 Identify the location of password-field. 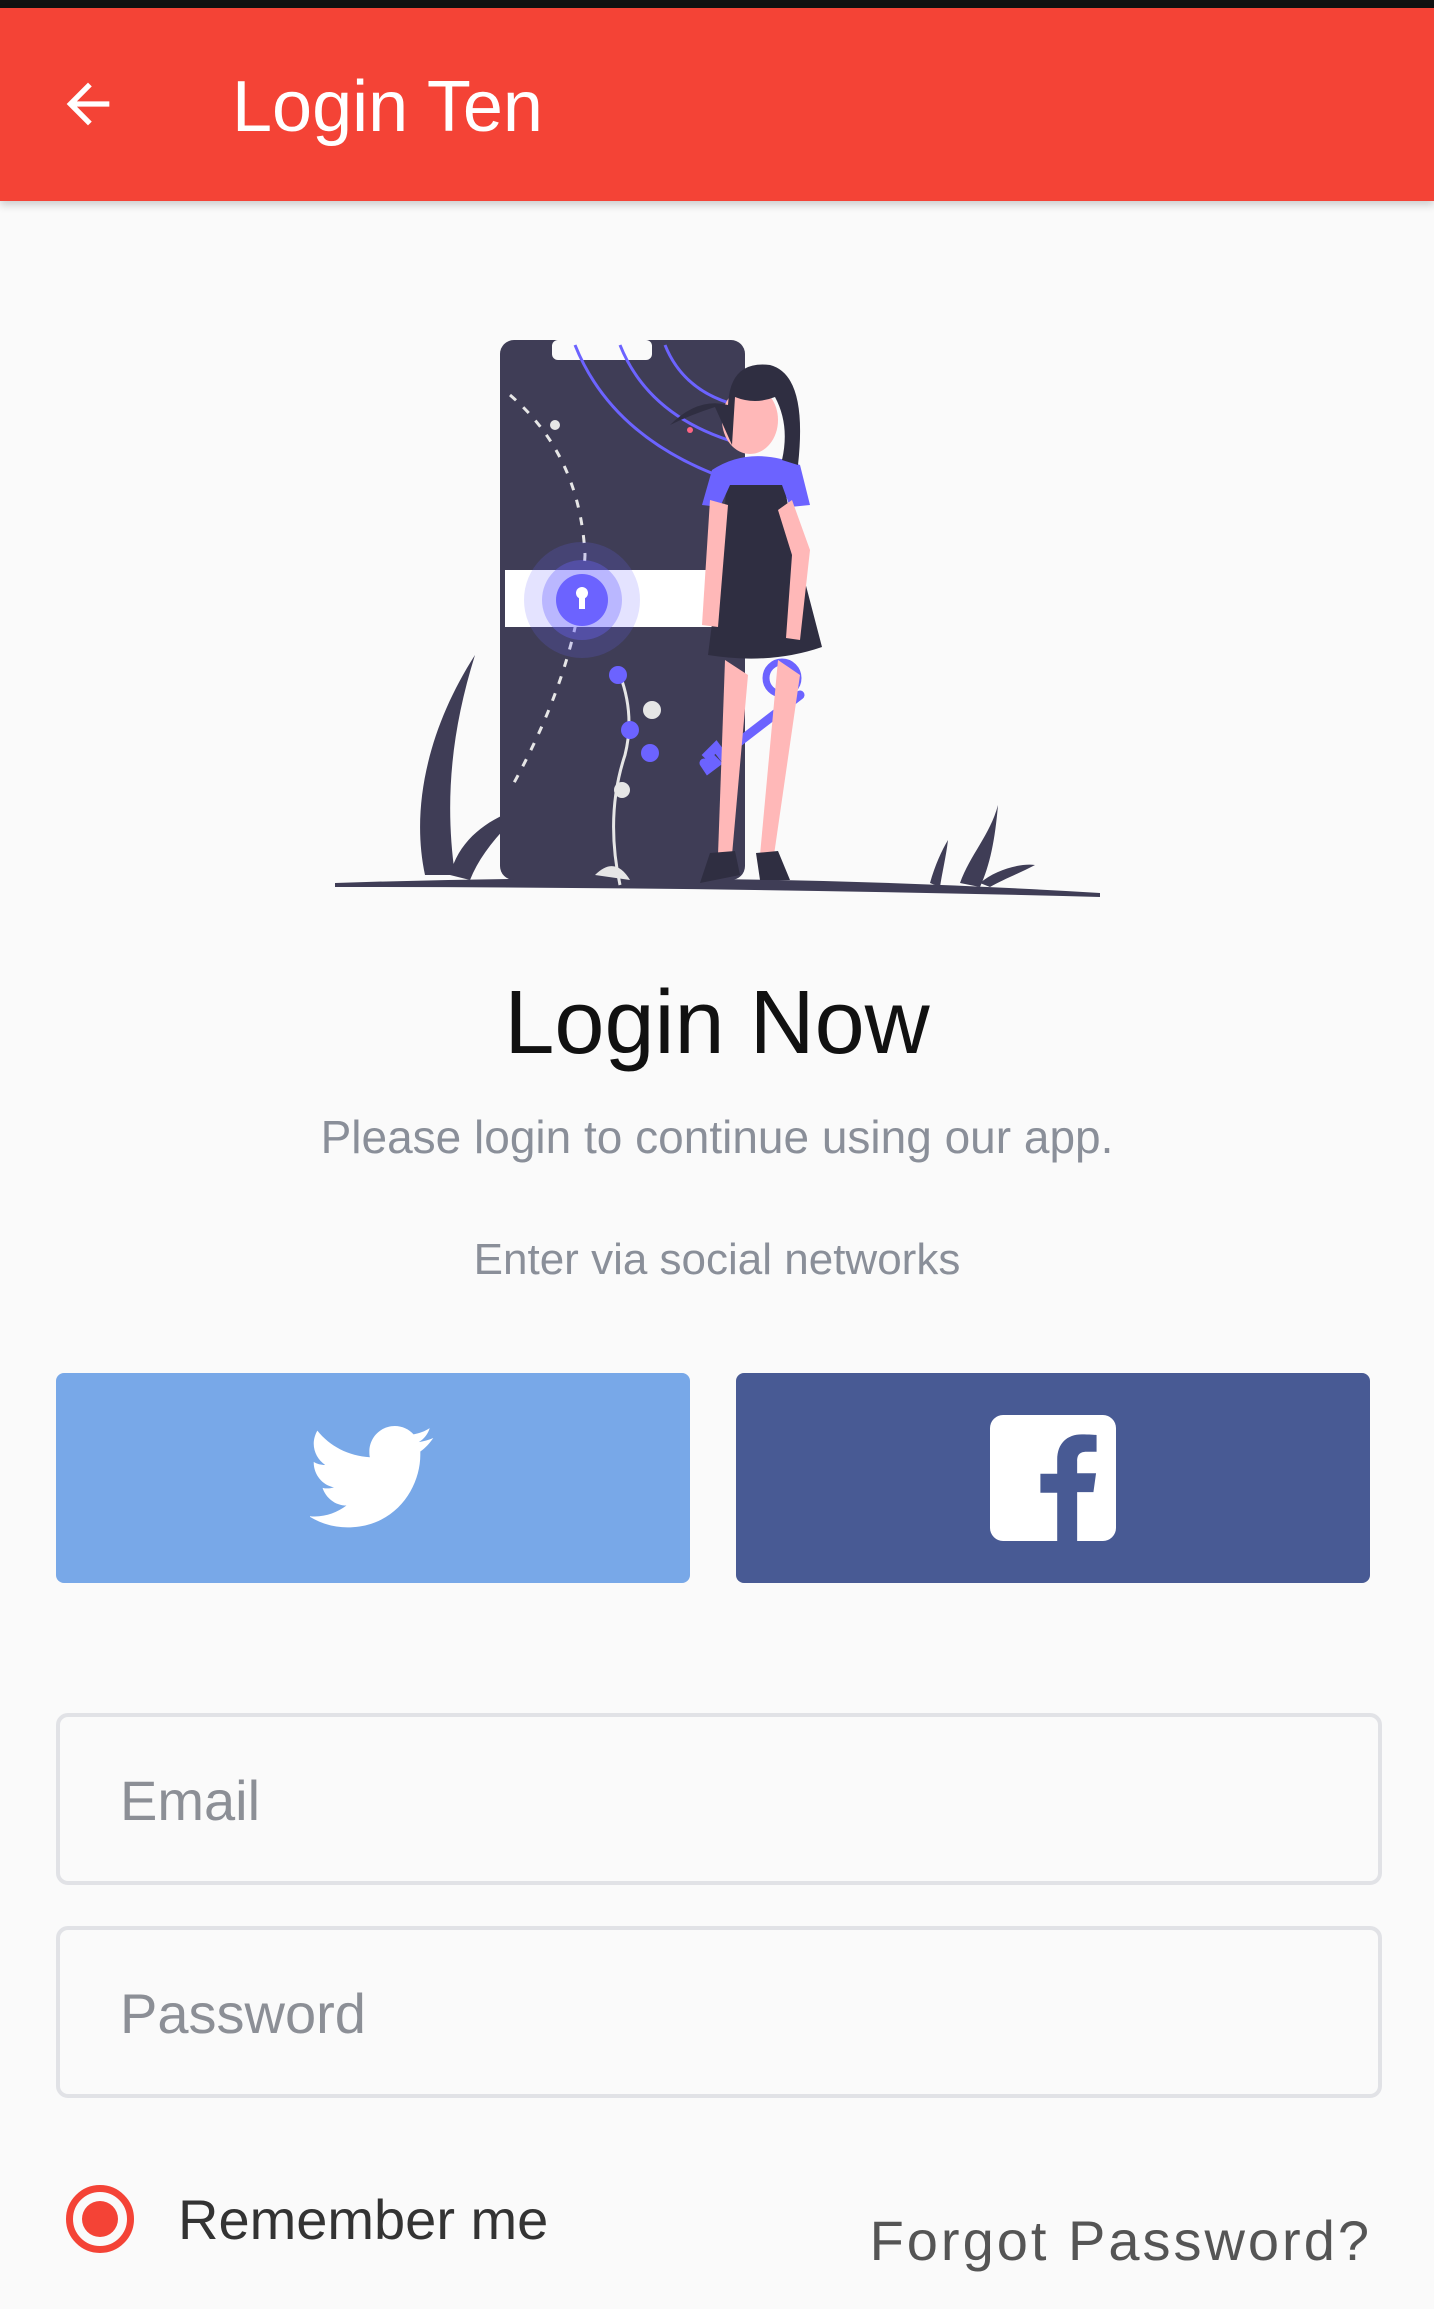
(719, 2012).